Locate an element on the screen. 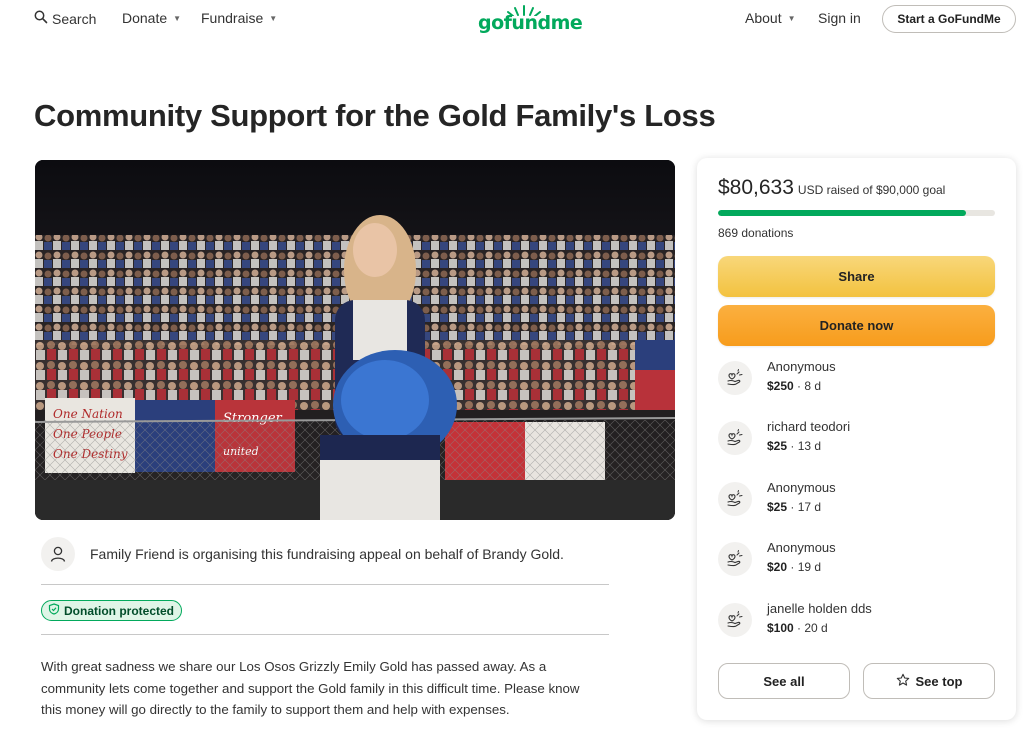  search-label: Search is located at coordinates (74, 18).